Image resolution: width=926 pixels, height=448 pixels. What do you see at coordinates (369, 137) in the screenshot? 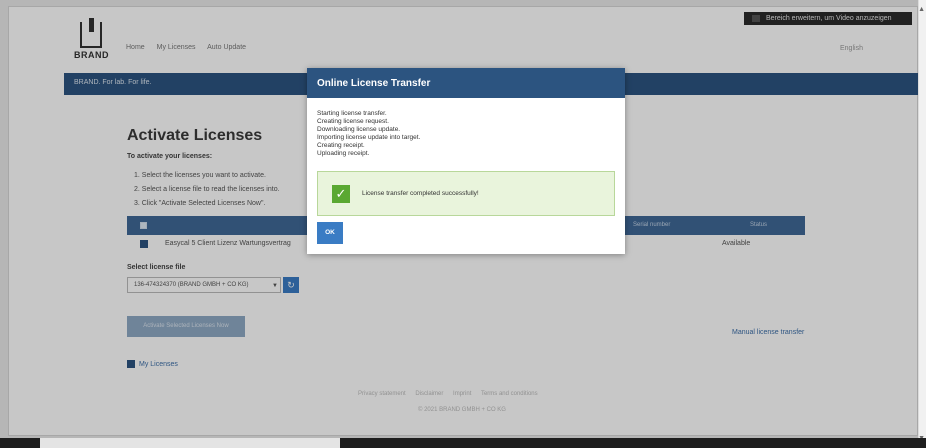
I see `log-line: Importing license update into target.` at bounding box center [369, 137].